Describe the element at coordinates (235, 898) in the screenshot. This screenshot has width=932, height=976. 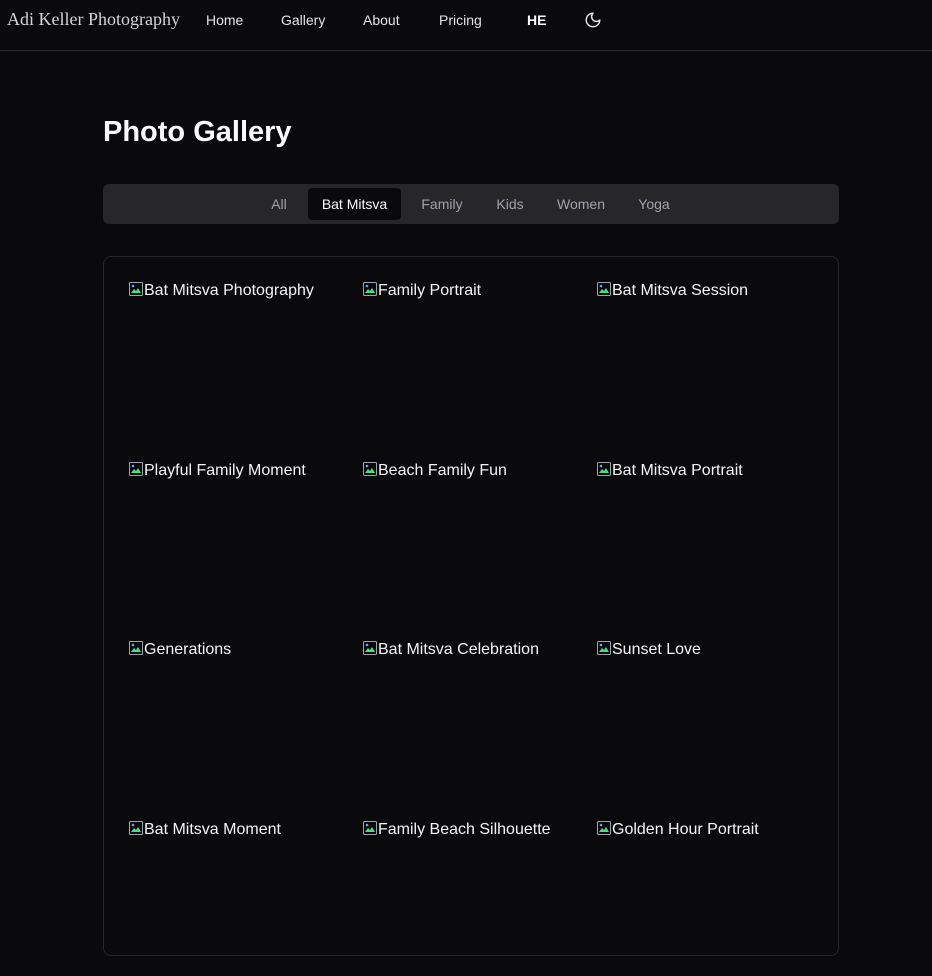
I see `gallery-item: Bat Mitsva Moment` at that location.